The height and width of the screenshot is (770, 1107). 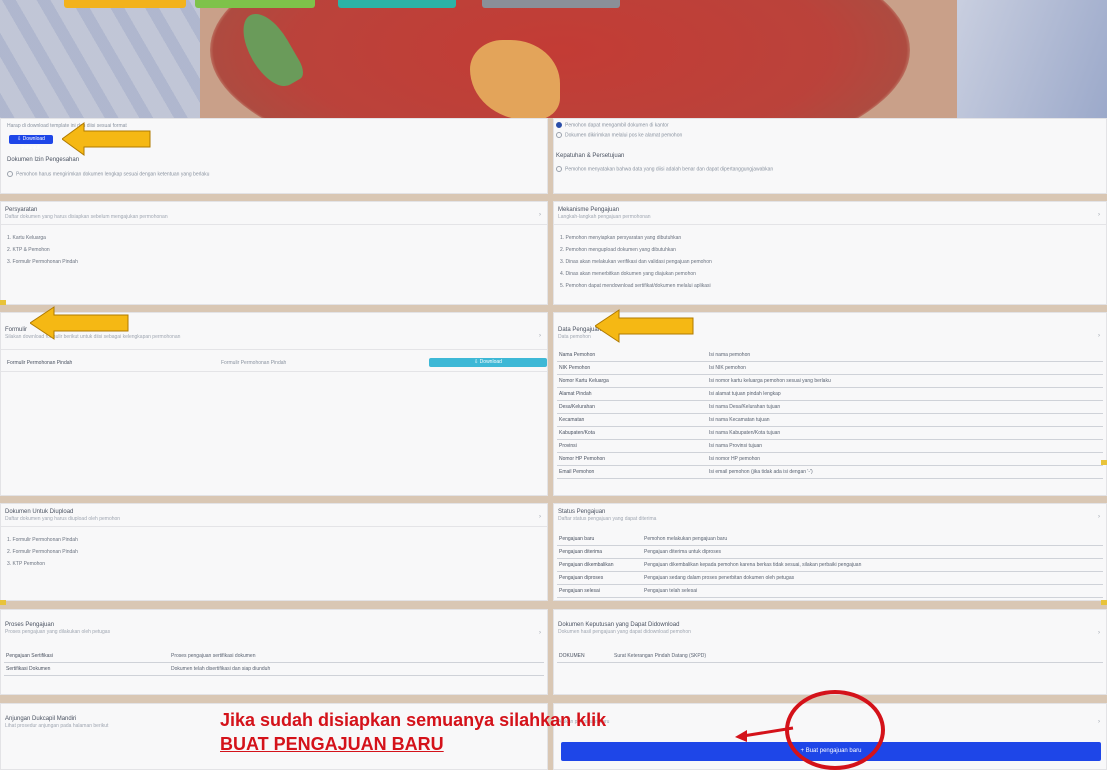 I want to click on row-key: Email Pemohon, so click(x=632, y=472).